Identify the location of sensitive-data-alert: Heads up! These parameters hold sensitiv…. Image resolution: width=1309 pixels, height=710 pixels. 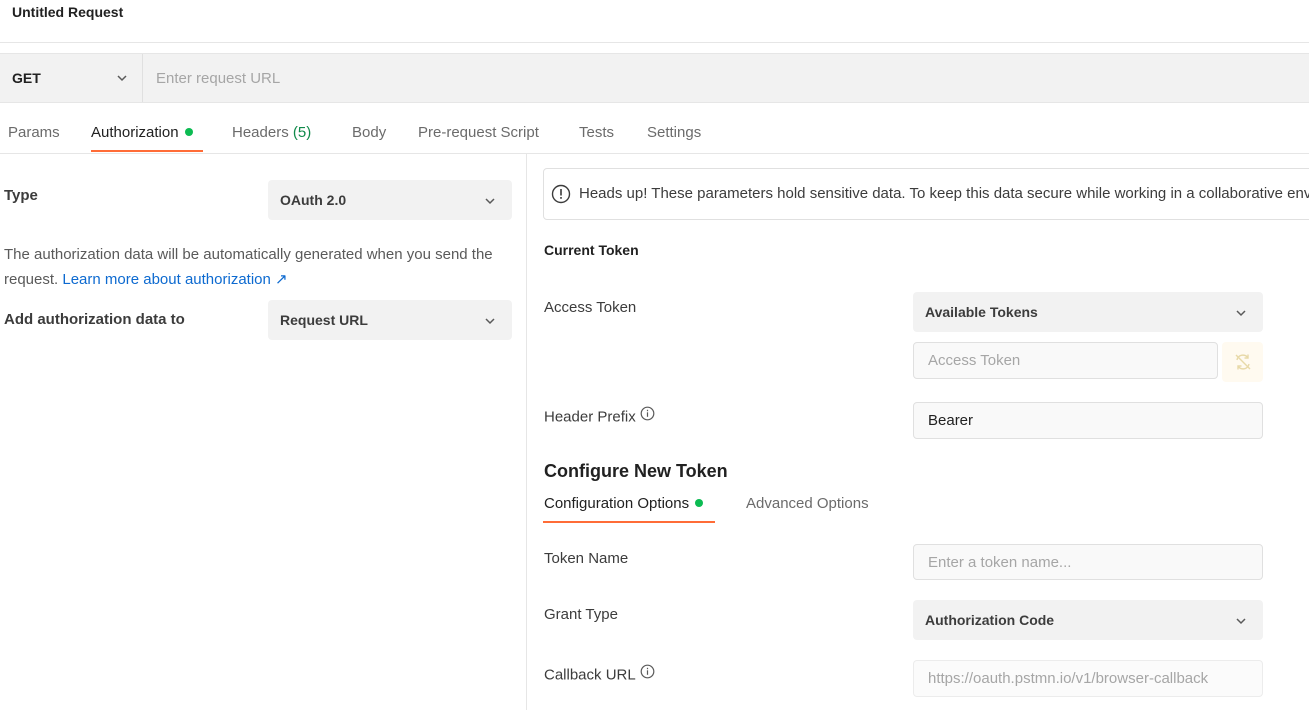
(926, 194).